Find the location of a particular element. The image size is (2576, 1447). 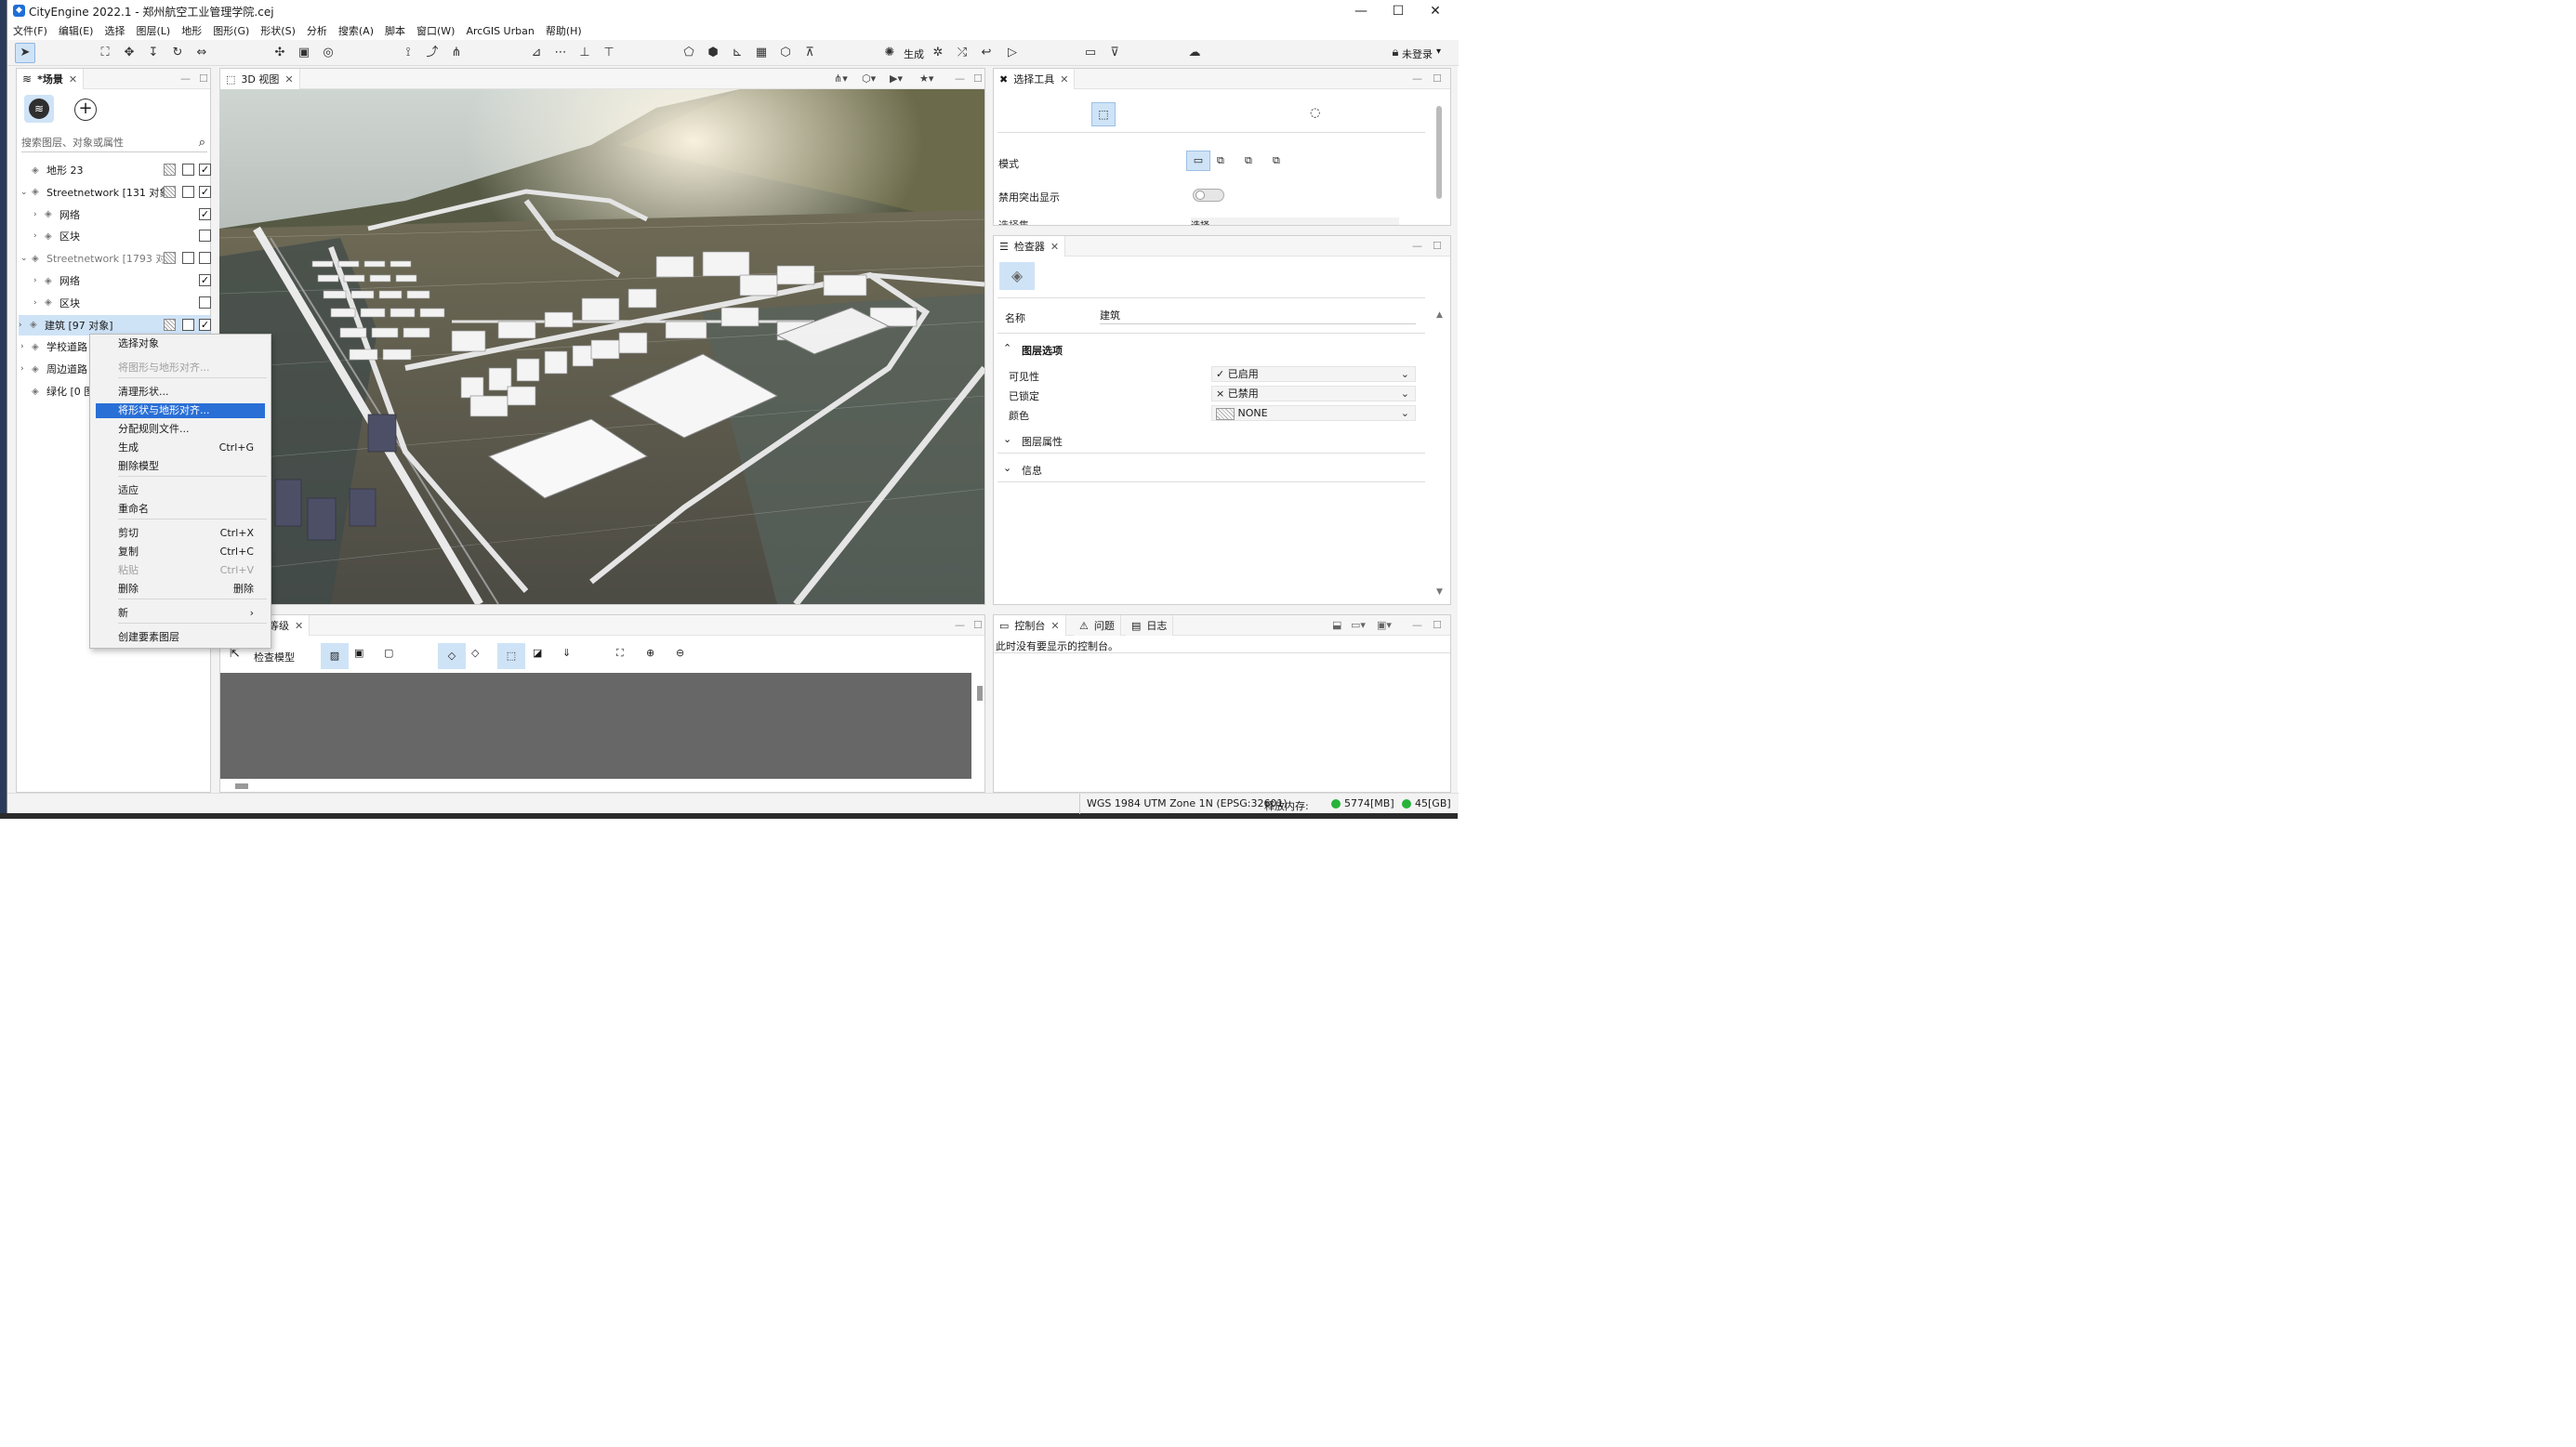

frame-all-icon: ⛶ is located at coordinates (620, 653).